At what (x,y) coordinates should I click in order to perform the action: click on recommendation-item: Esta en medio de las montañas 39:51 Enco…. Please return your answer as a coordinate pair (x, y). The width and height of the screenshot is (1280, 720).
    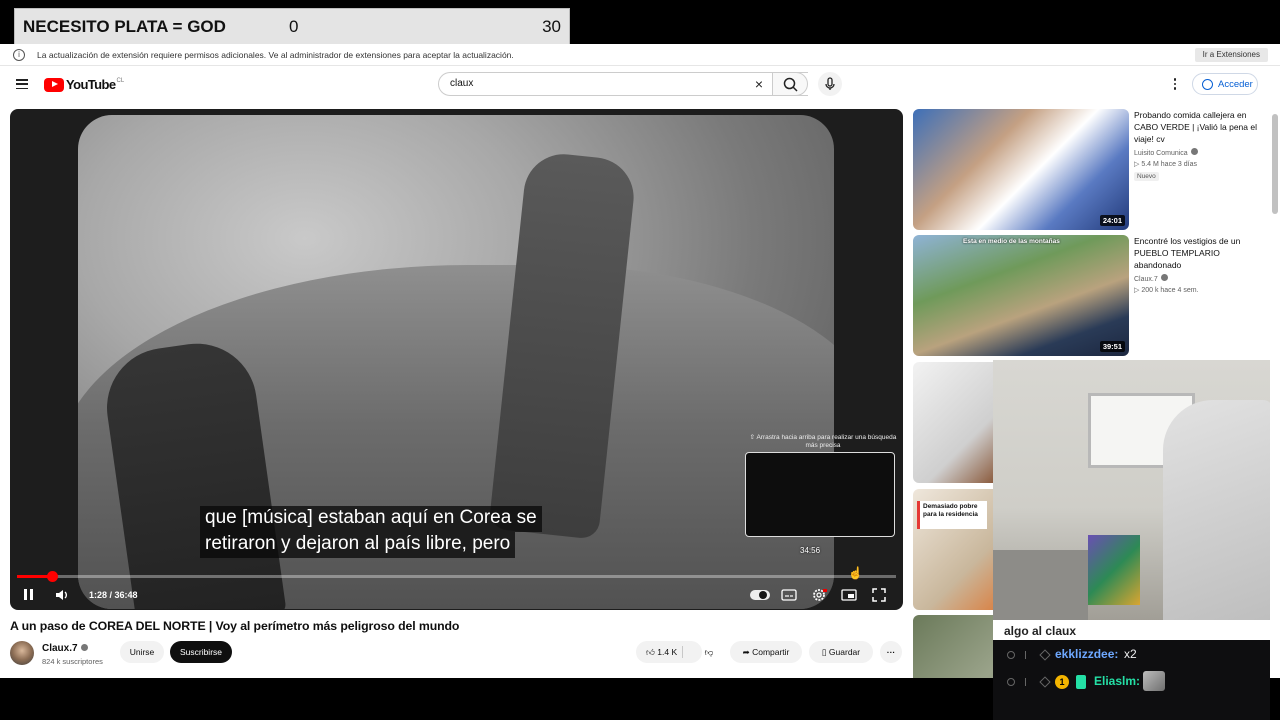
    Looking at the image, I should click on (1090, 295).